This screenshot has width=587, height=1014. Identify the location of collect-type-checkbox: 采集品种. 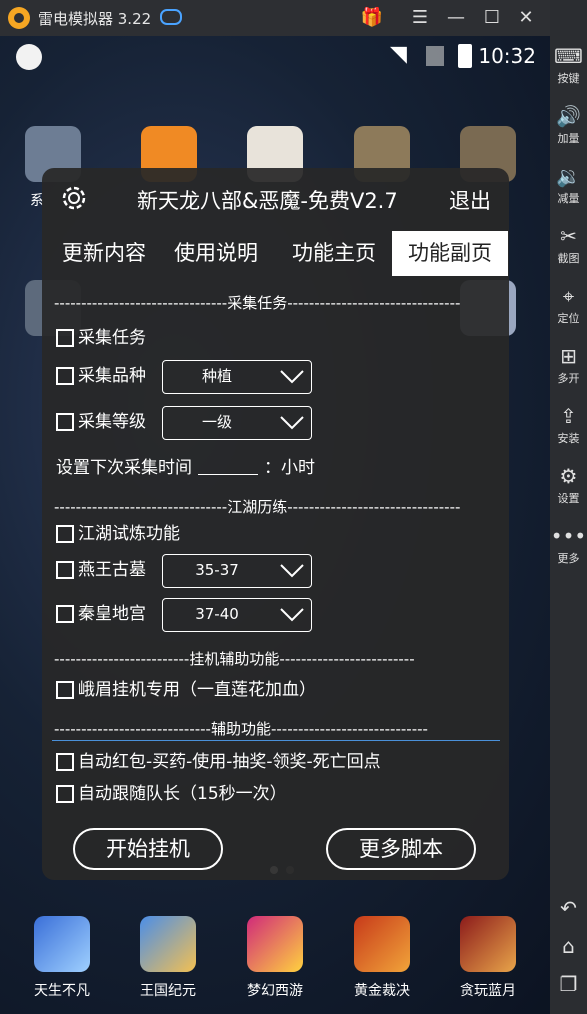
(101, 377).